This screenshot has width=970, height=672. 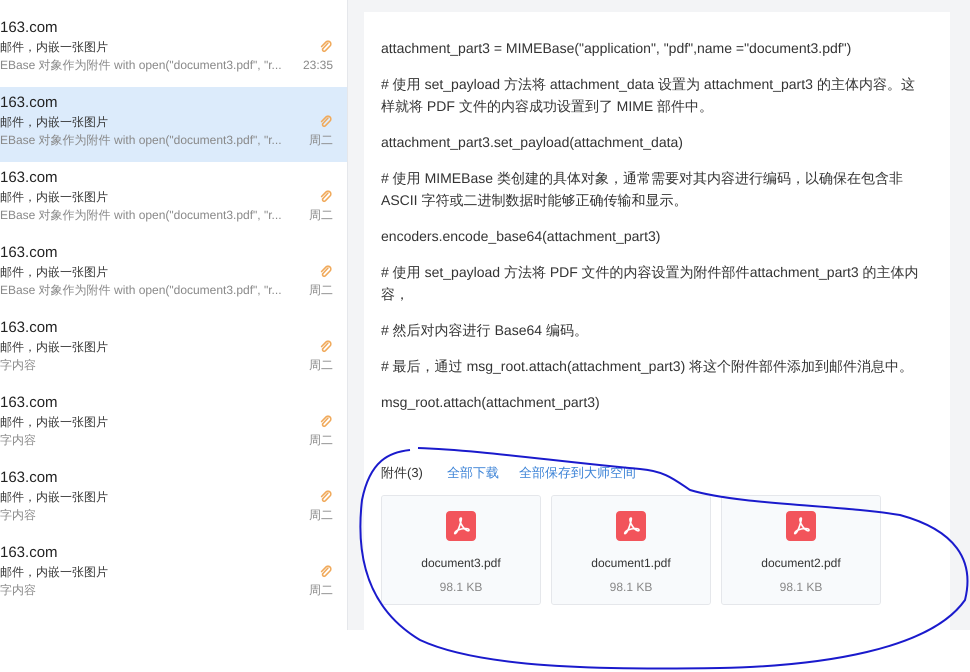 I want to click on body-paragraph: # 最后，通过 msg_root.attach(attachment_part3) 将这个附件部件添加到邮件消息中。, so click(x=647, y=366).